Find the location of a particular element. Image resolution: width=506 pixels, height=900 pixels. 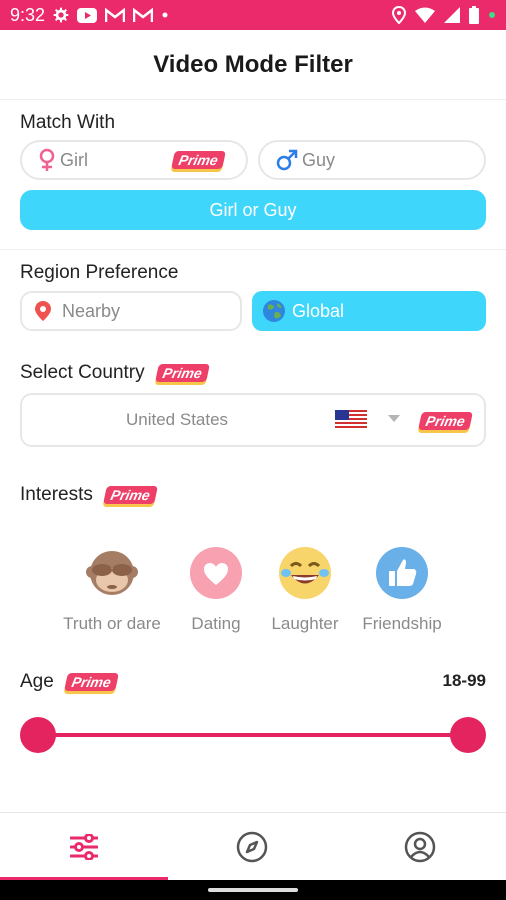

green-dot-icon is located at coordinates (492, 15).